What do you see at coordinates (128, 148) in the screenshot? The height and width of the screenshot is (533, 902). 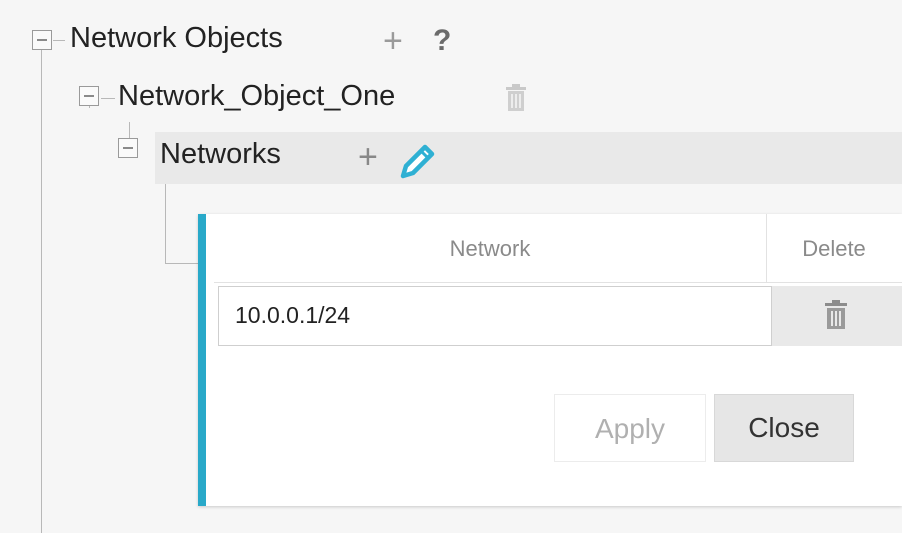 I see `collapse-networks-icon` at bounding box center [128, 148].